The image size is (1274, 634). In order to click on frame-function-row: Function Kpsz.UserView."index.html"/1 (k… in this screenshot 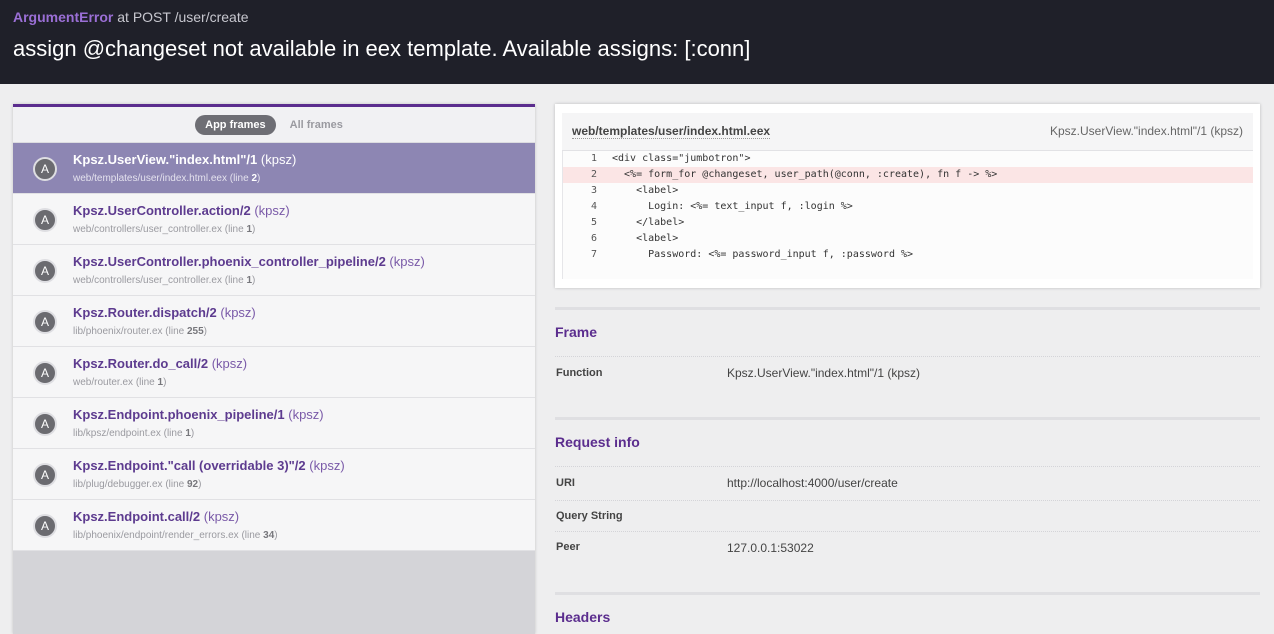, I will do `click(907, 376)`.